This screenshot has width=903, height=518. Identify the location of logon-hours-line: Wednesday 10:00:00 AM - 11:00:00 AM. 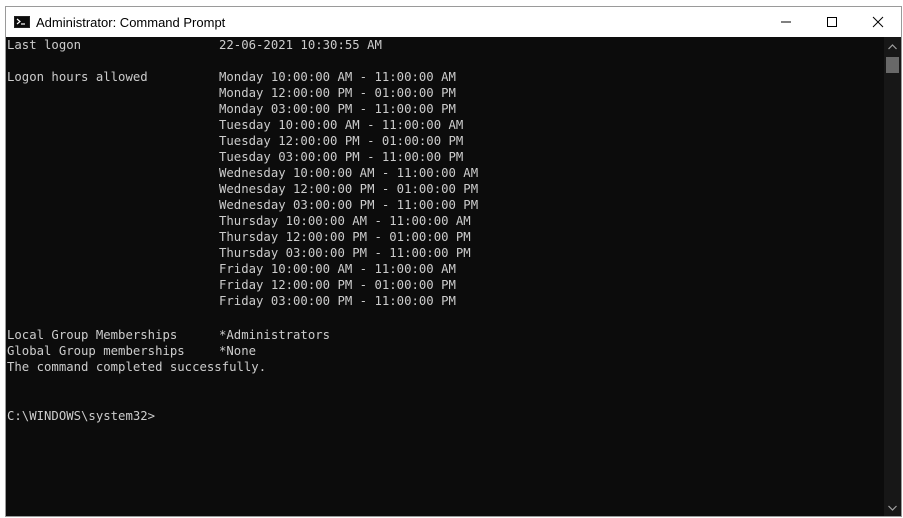
(242, 173).